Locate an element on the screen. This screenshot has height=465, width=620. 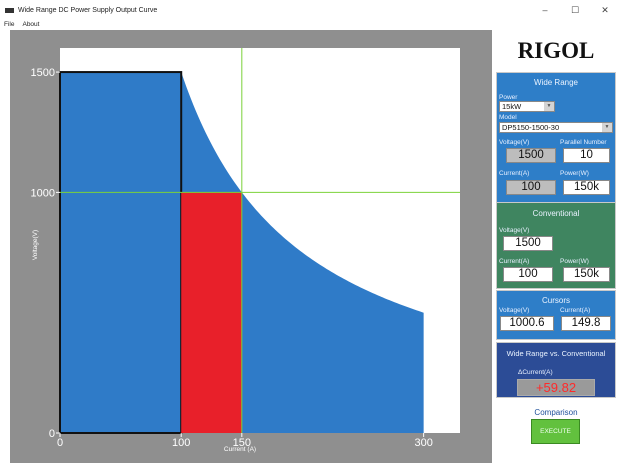
maximize-button: ☐ is located at coordinates (575, 10).